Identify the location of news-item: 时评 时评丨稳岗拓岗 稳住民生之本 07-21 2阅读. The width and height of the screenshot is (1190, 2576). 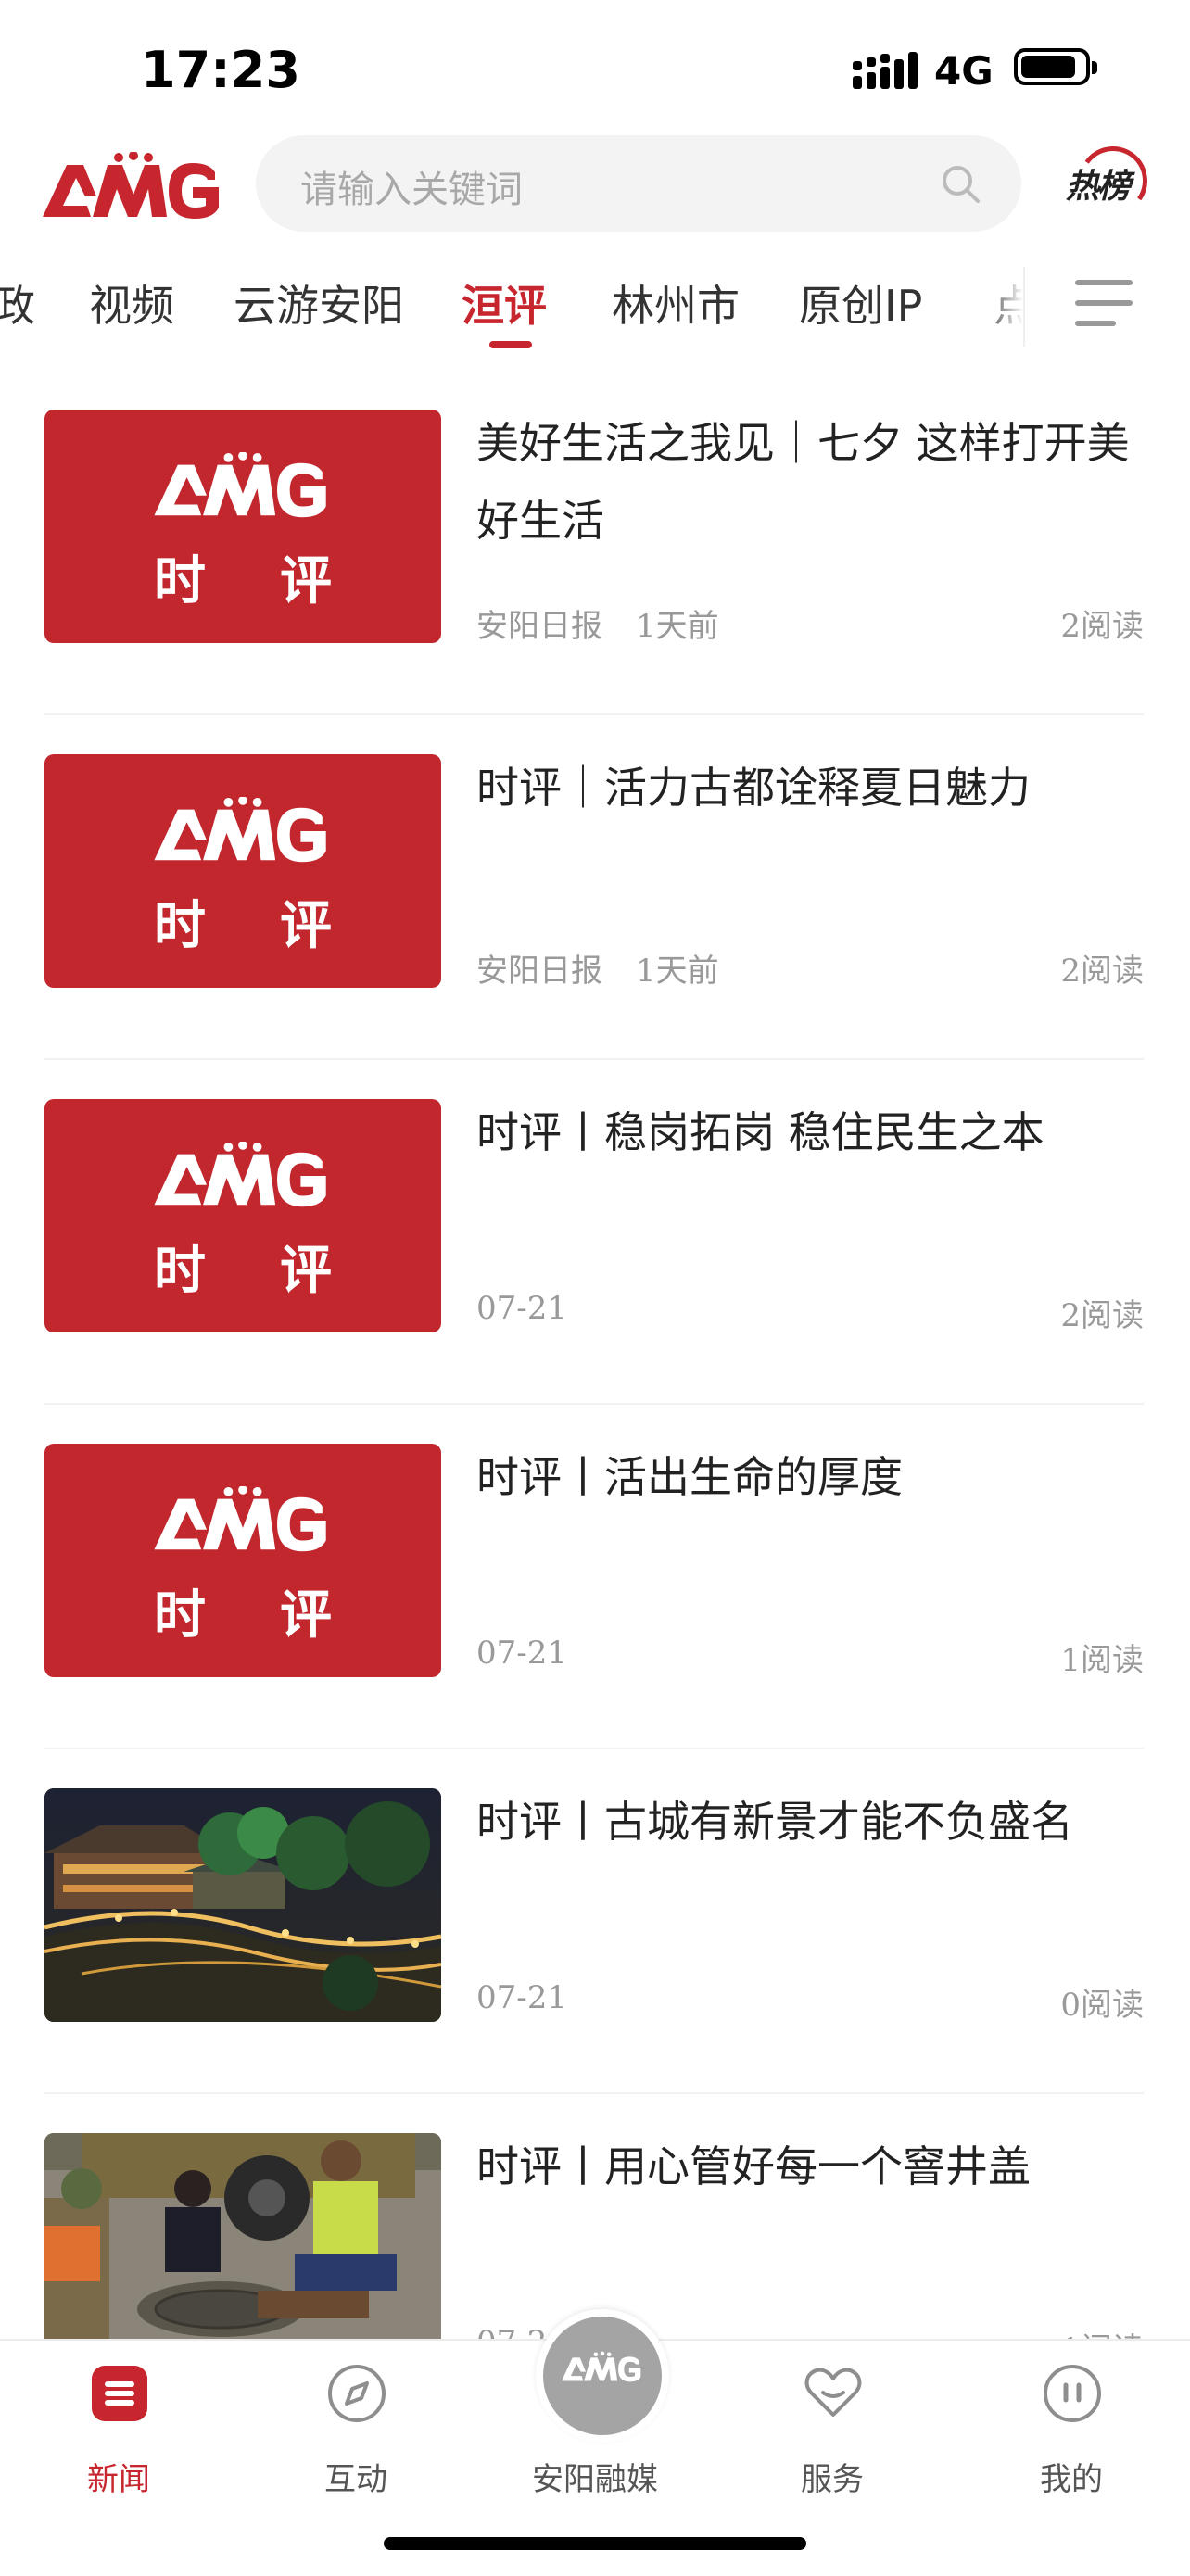
(594, 1232).